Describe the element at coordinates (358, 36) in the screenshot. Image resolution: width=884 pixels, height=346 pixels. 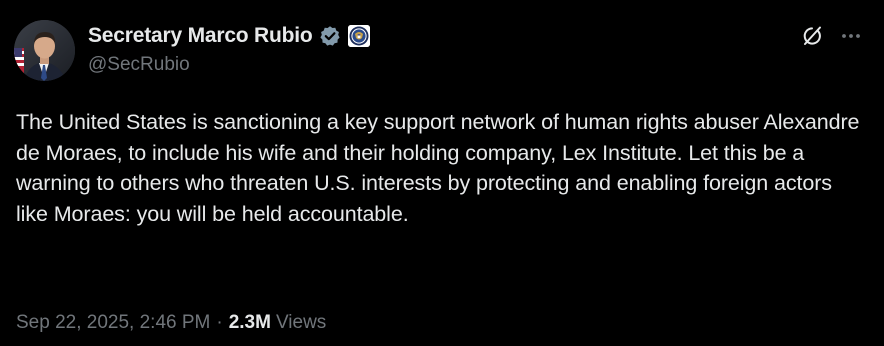
I see `state-department-seal-icon` at that location.